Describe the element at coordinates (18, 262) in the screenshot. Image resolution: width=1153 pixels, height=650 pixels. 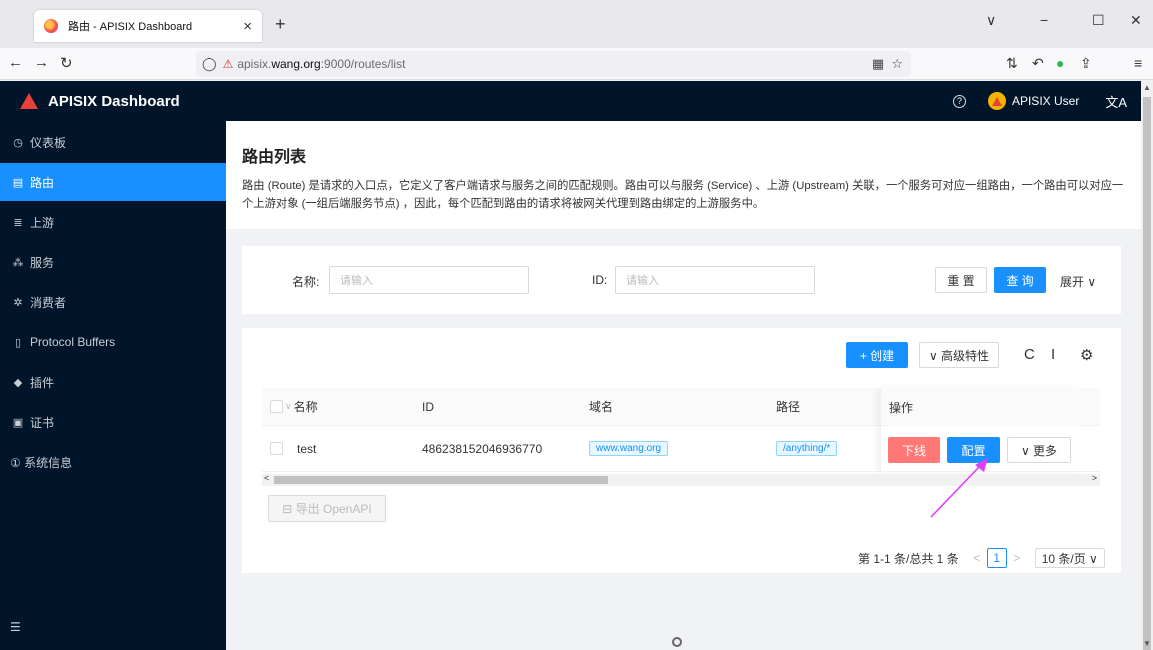
I see `service-icon: ⁂` at that location.